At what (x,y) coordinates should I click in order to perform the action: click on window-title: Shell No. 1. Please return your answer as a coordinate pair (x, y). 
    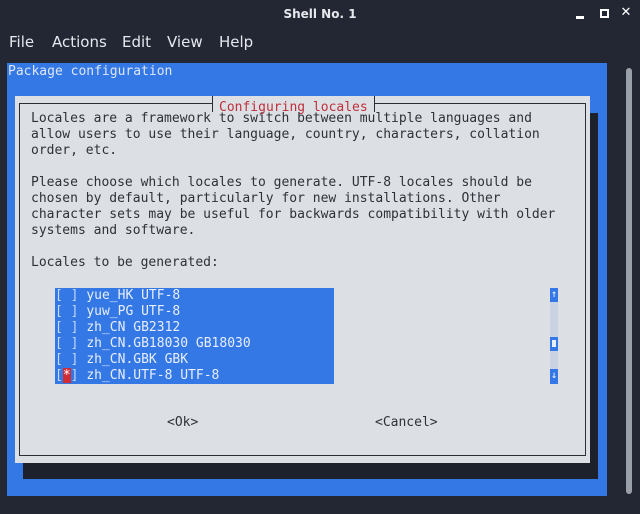
    Looking at the image, I should click on (320, 14).